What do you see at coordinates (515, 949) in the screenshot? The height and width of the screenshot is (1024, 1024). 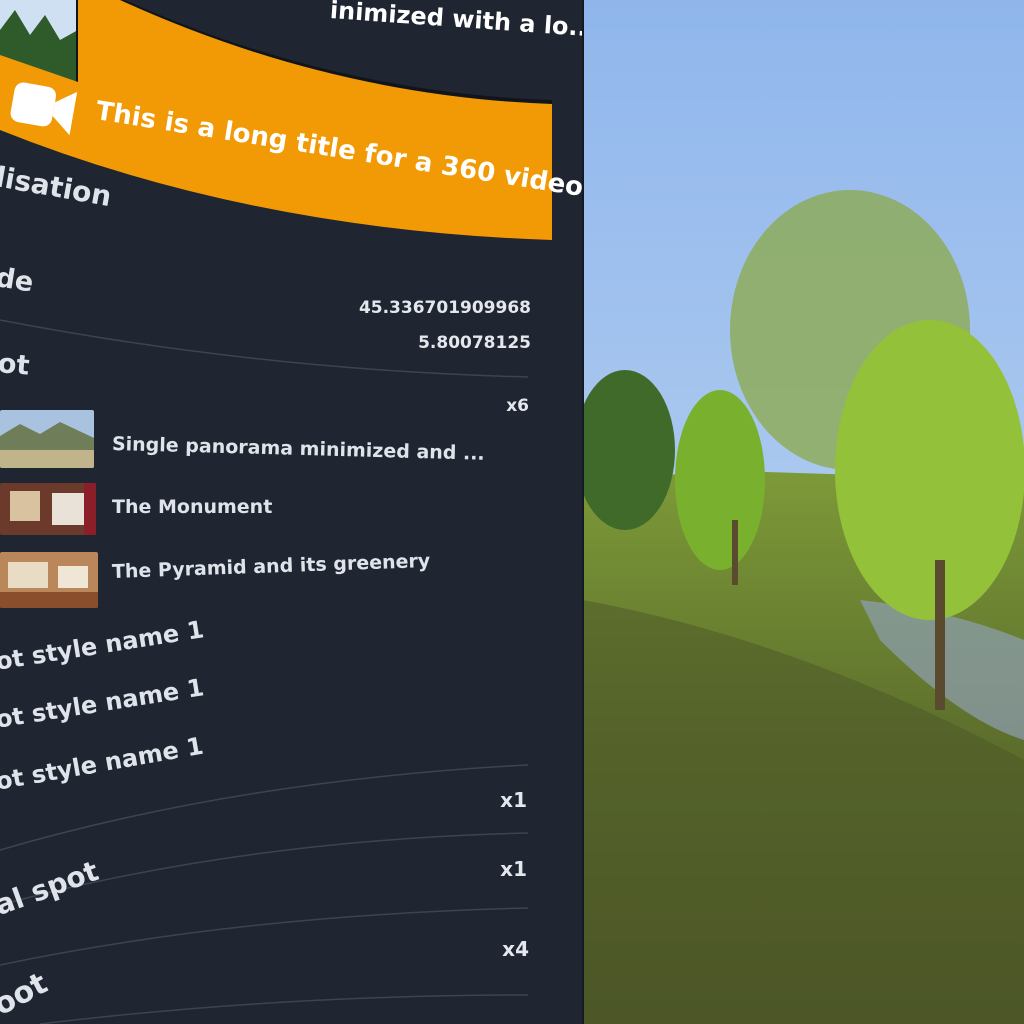 I see `count-value: x4` at bounding box center [515, 949].